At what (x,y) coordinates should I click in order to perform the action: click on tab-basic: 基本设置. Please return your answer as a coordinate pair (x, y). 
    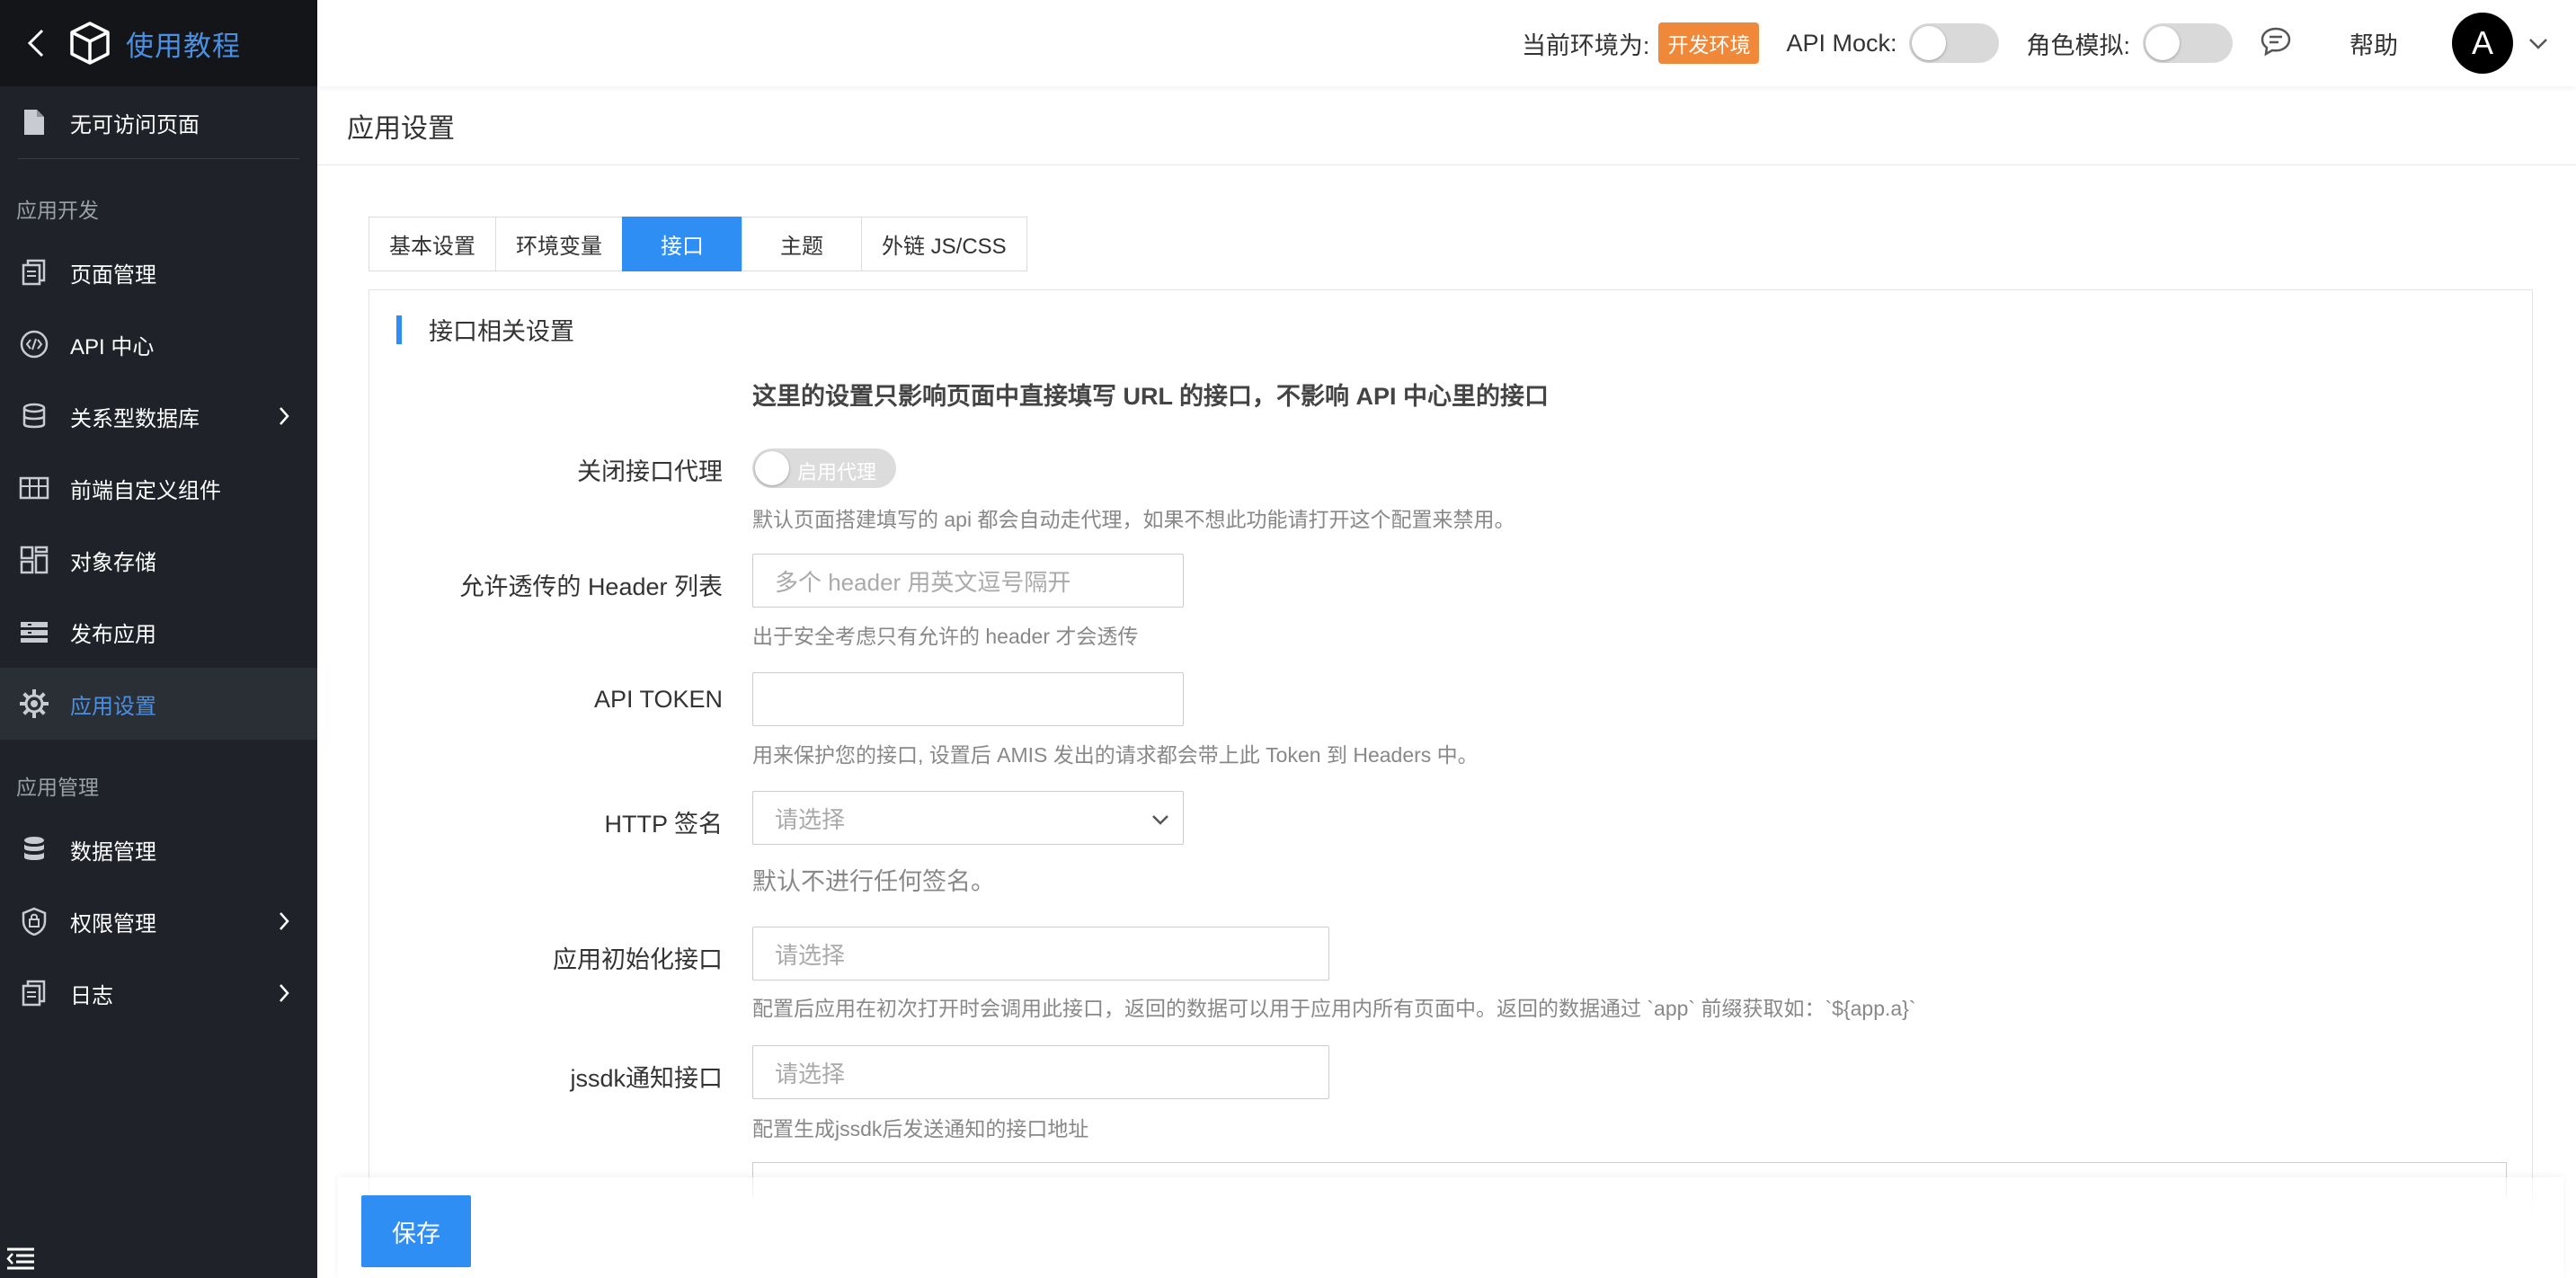
    Looking at the image, I should click on (432, 244).